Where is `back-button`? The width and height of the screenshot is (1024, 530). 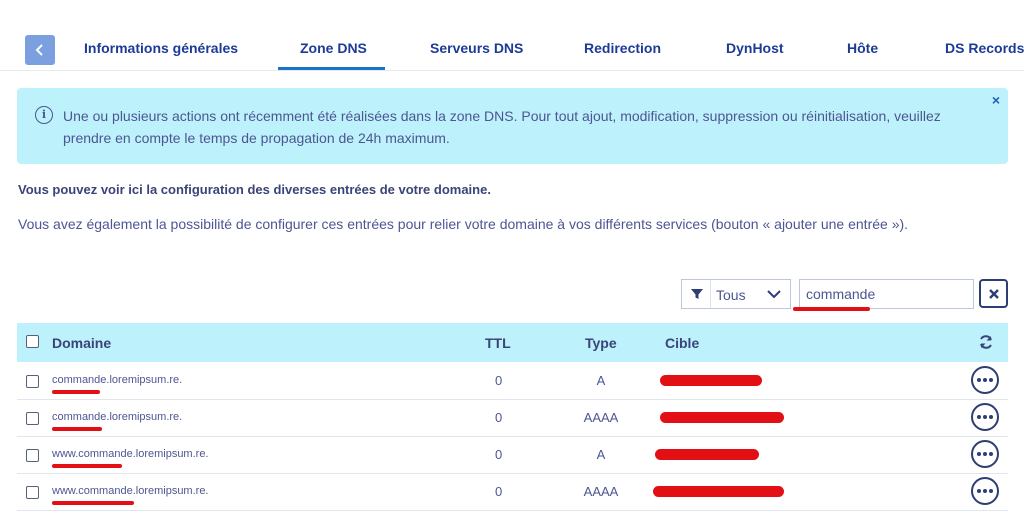 back-button is located at coordinates (40, 50).